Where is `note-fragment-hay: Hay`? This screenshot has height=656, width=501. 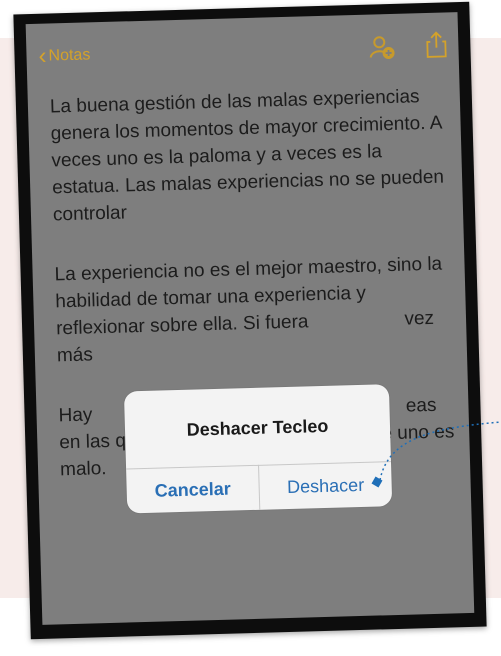
note-fragment-hay: Hay is located at coordinates (75, 415).